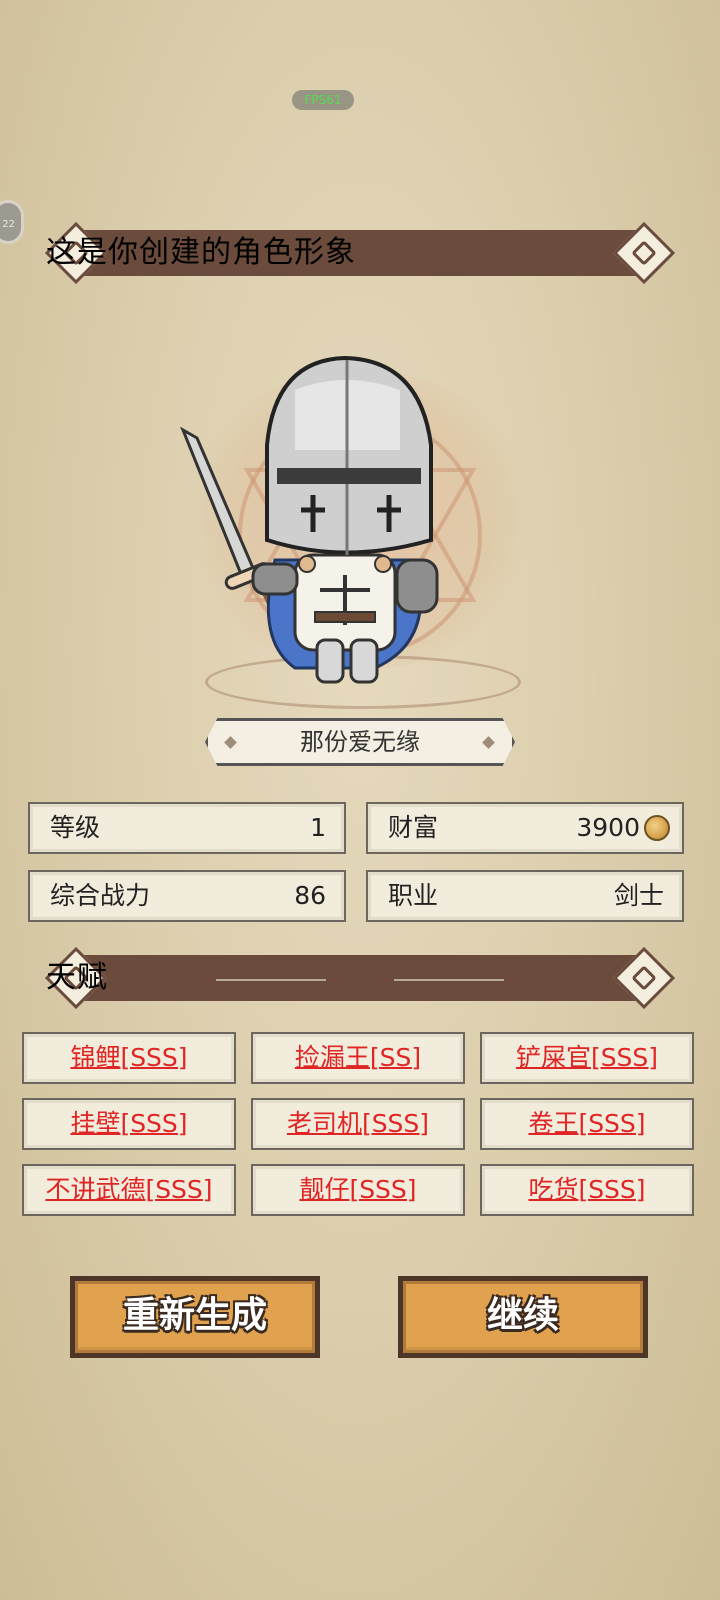 Image resolution: width=720 pixels, height=1600 pixels. Describe the element at coordinates (360, 742) in the screenshot. I see `character-name: 那份爱无缘` at that location.